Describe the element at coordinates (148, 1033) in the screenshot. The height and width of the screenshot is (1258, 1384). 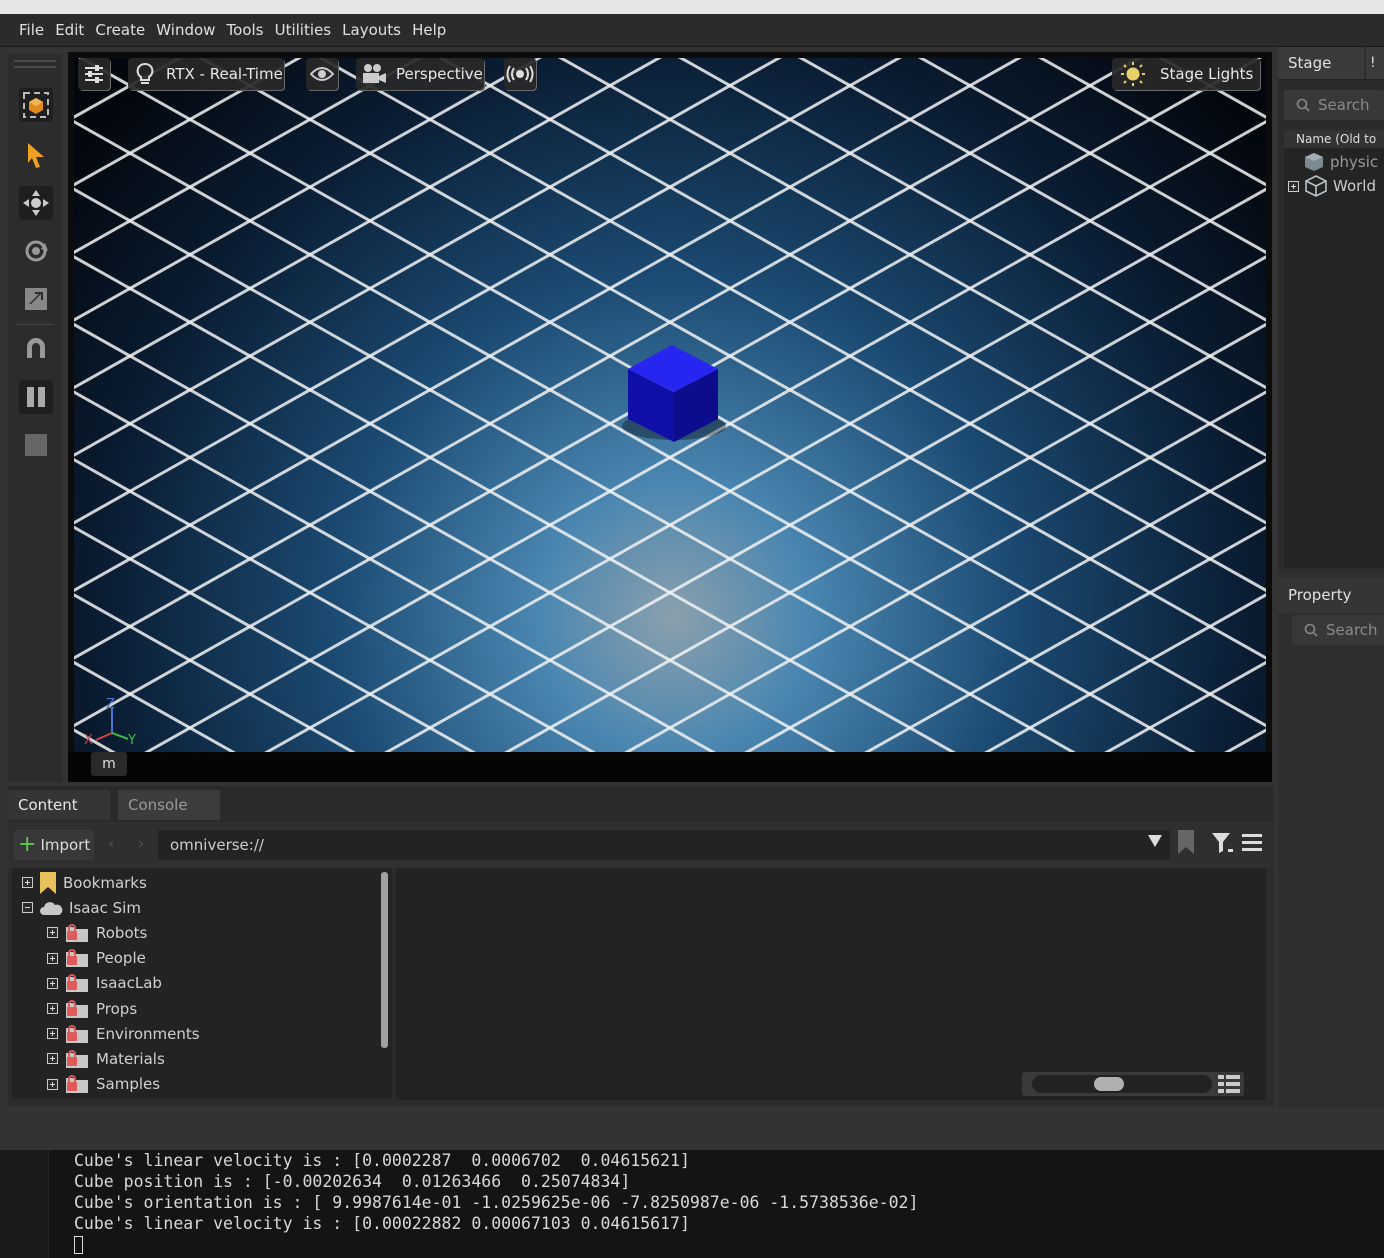
I see `tree-item-label: Environments` at that location.